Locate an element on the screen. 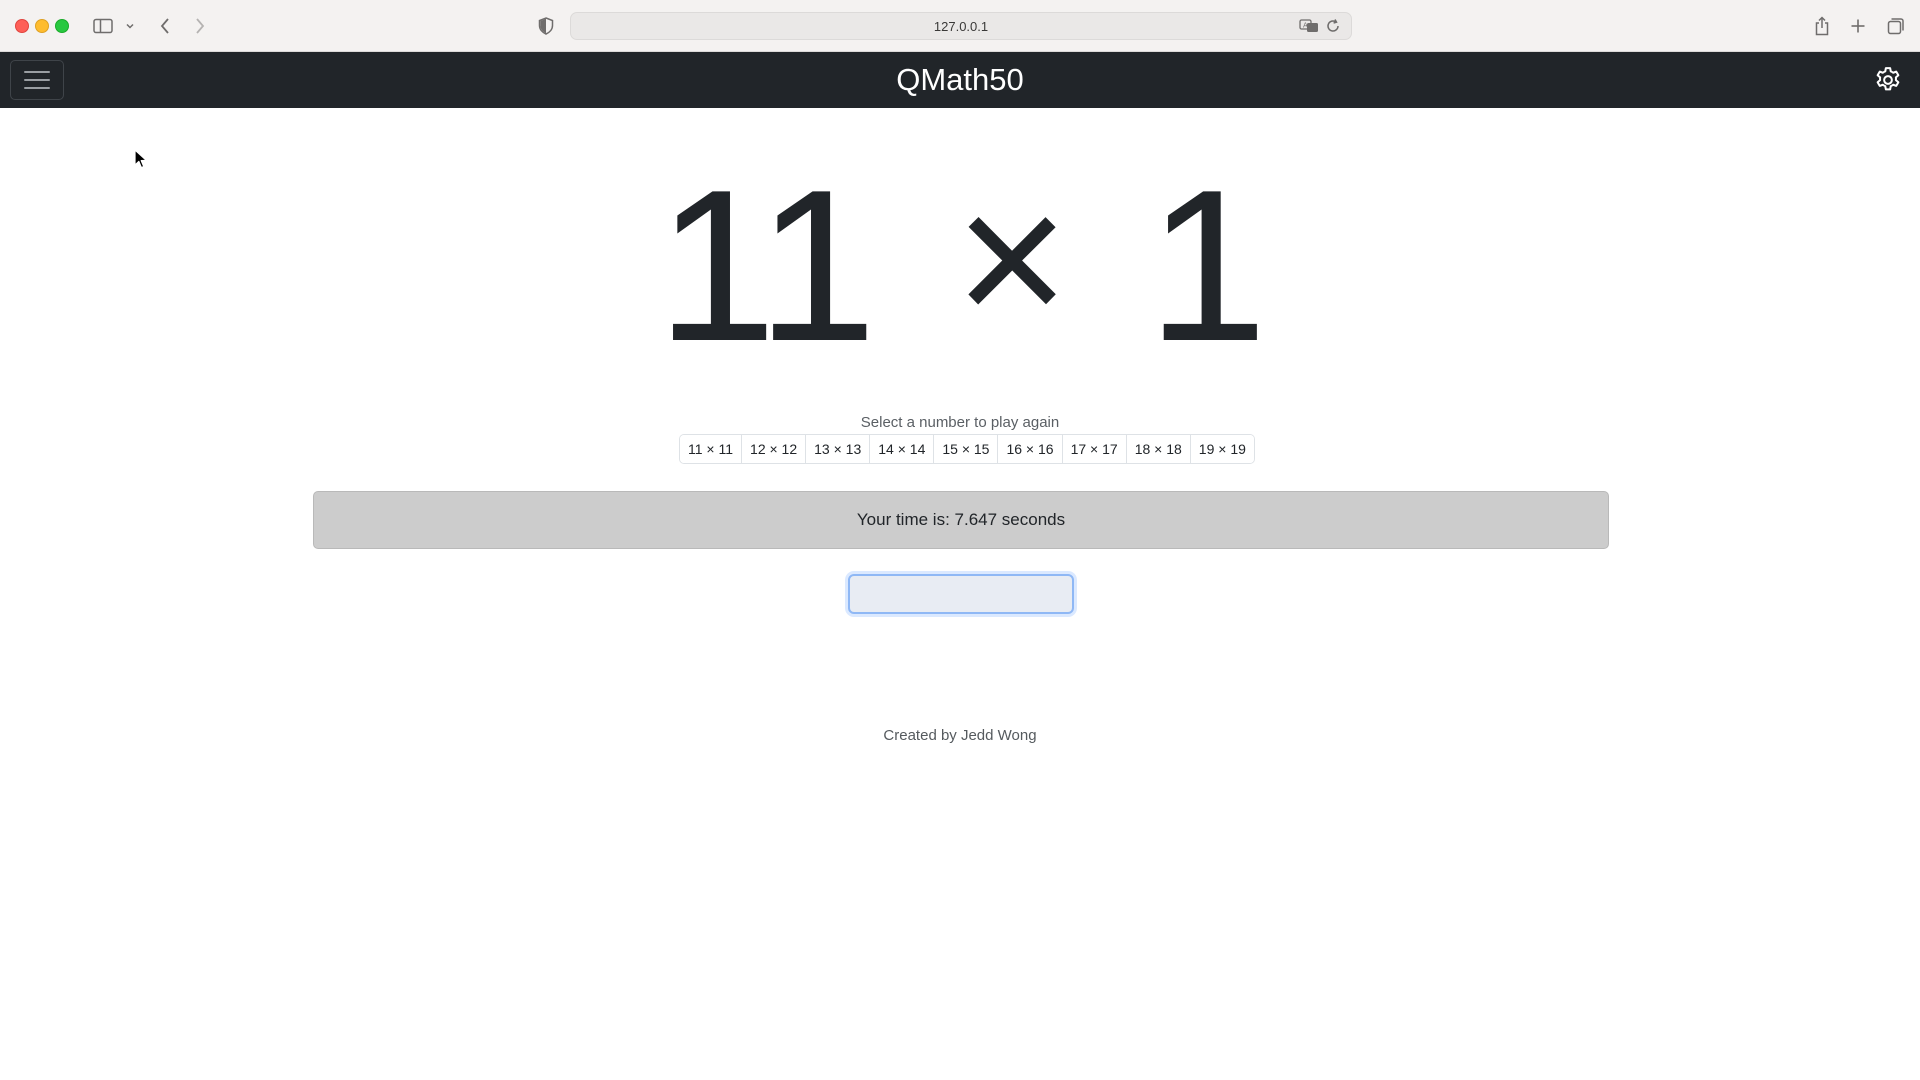 This screenshot has height=1080, width=1920. menu-toggle-button is located at coordinates (37, 80).